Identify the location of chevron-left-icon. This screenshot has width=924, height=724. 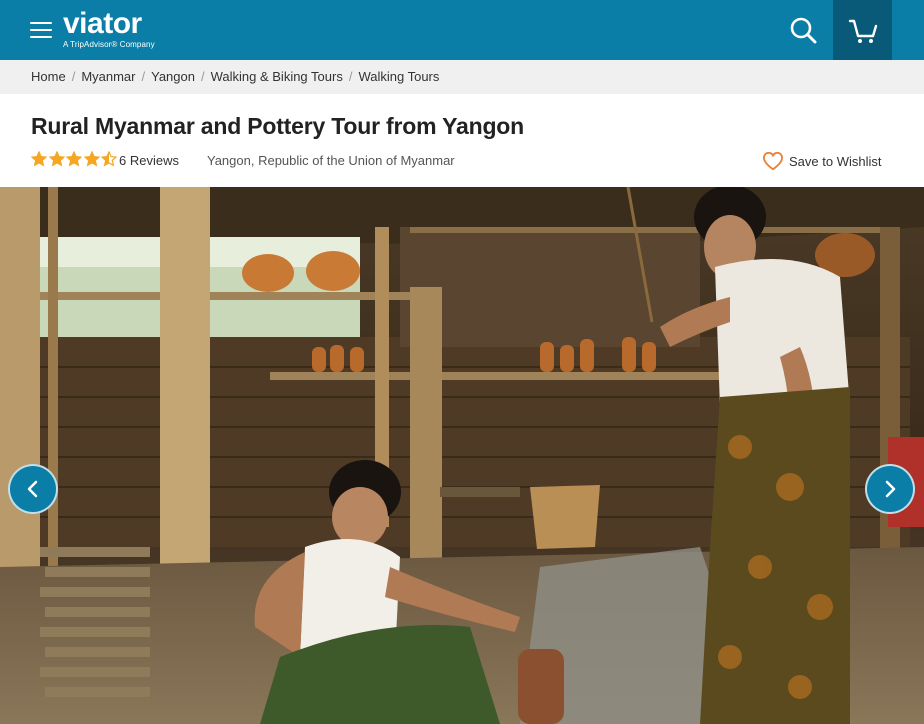
(32, 489).